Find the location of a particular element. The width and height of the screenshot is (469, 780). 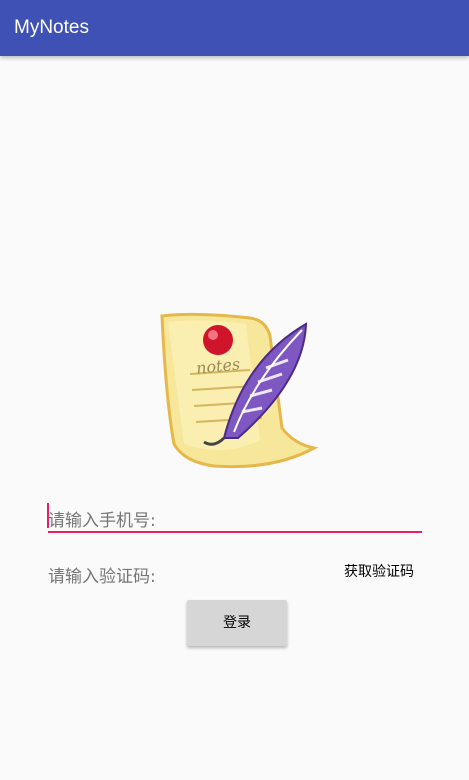

app-bar: MyNotes is located at coordinates (234, 28).